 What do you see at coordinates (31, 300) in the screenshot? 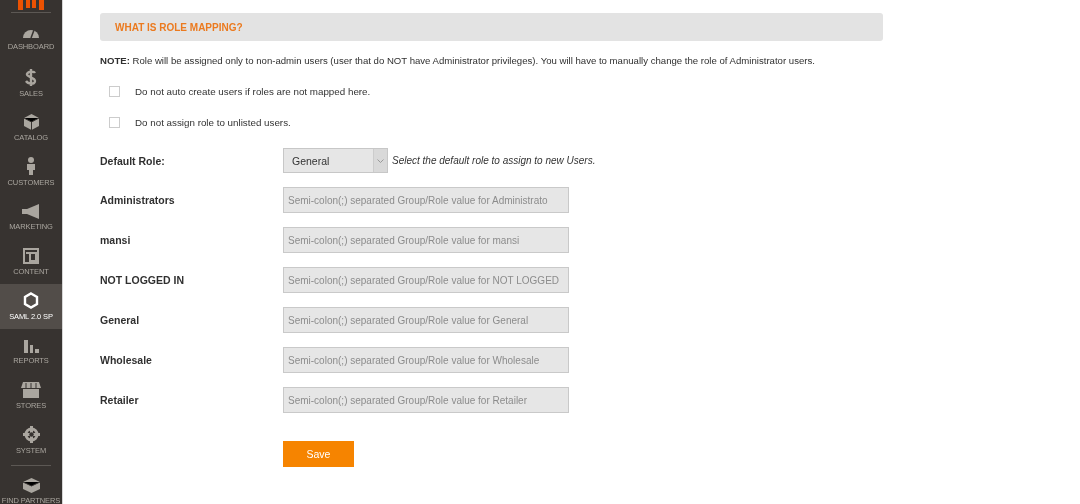
I see `hexagon-icon` at bounding box center [31, 300].